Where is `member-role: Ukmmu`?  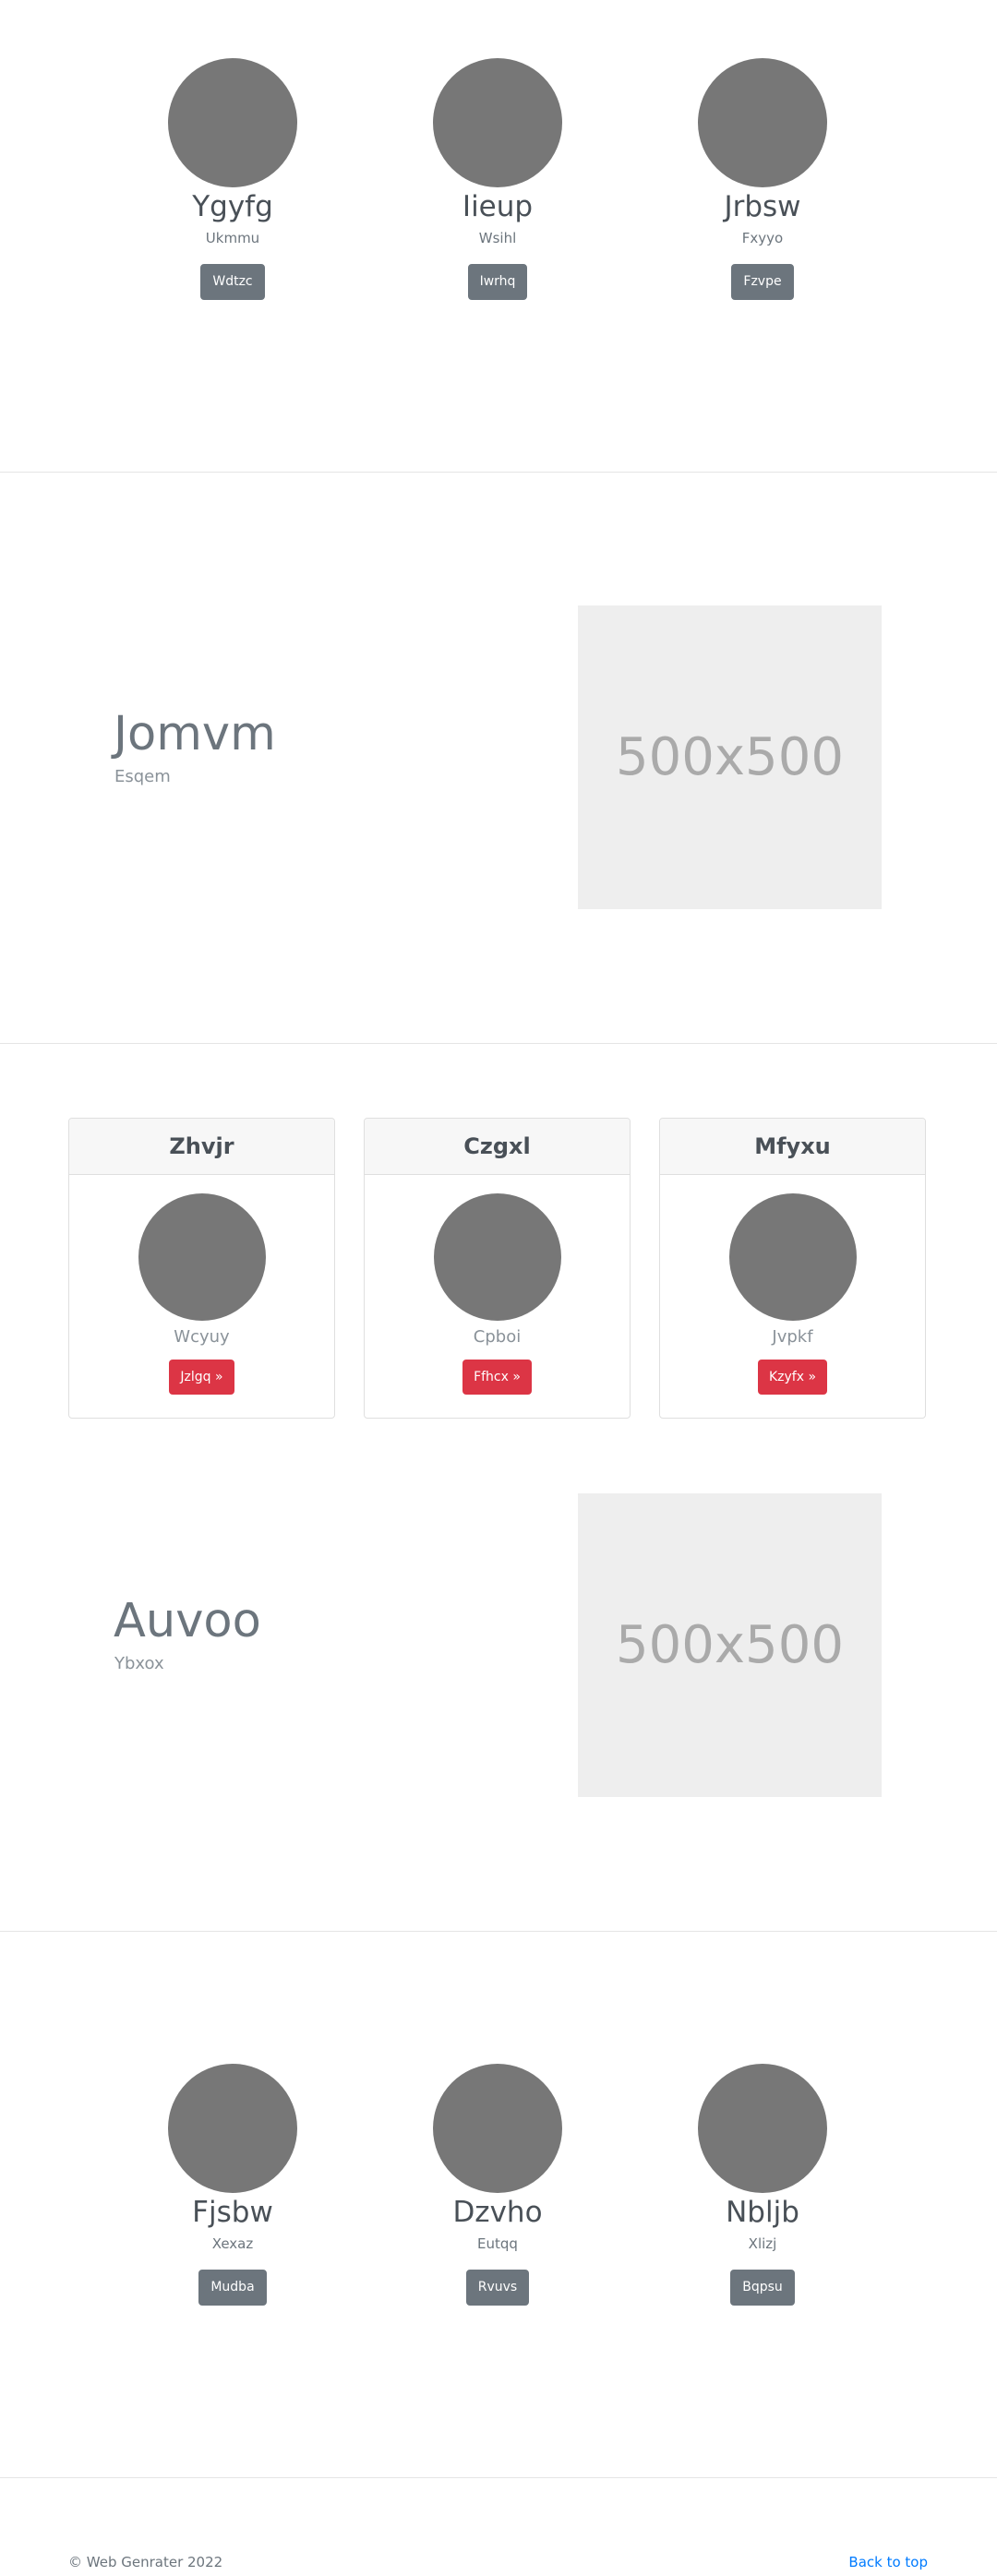
member-role: Ukmmu is located at coordinates (233, 238).